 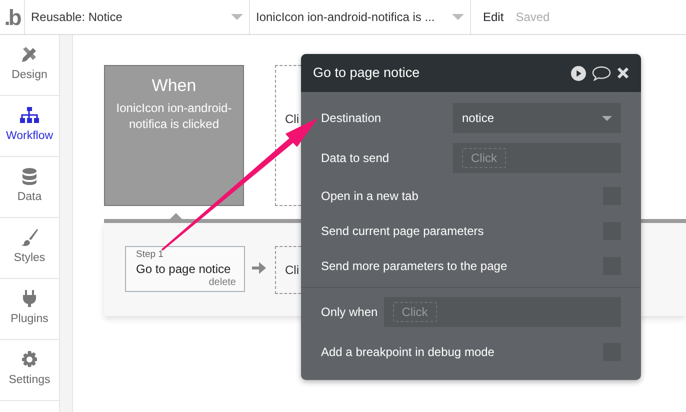 What do you see at coordinates (259, 268) in the screenshot?
I see `arrow-right-icon` at bounding box center [259, 268].